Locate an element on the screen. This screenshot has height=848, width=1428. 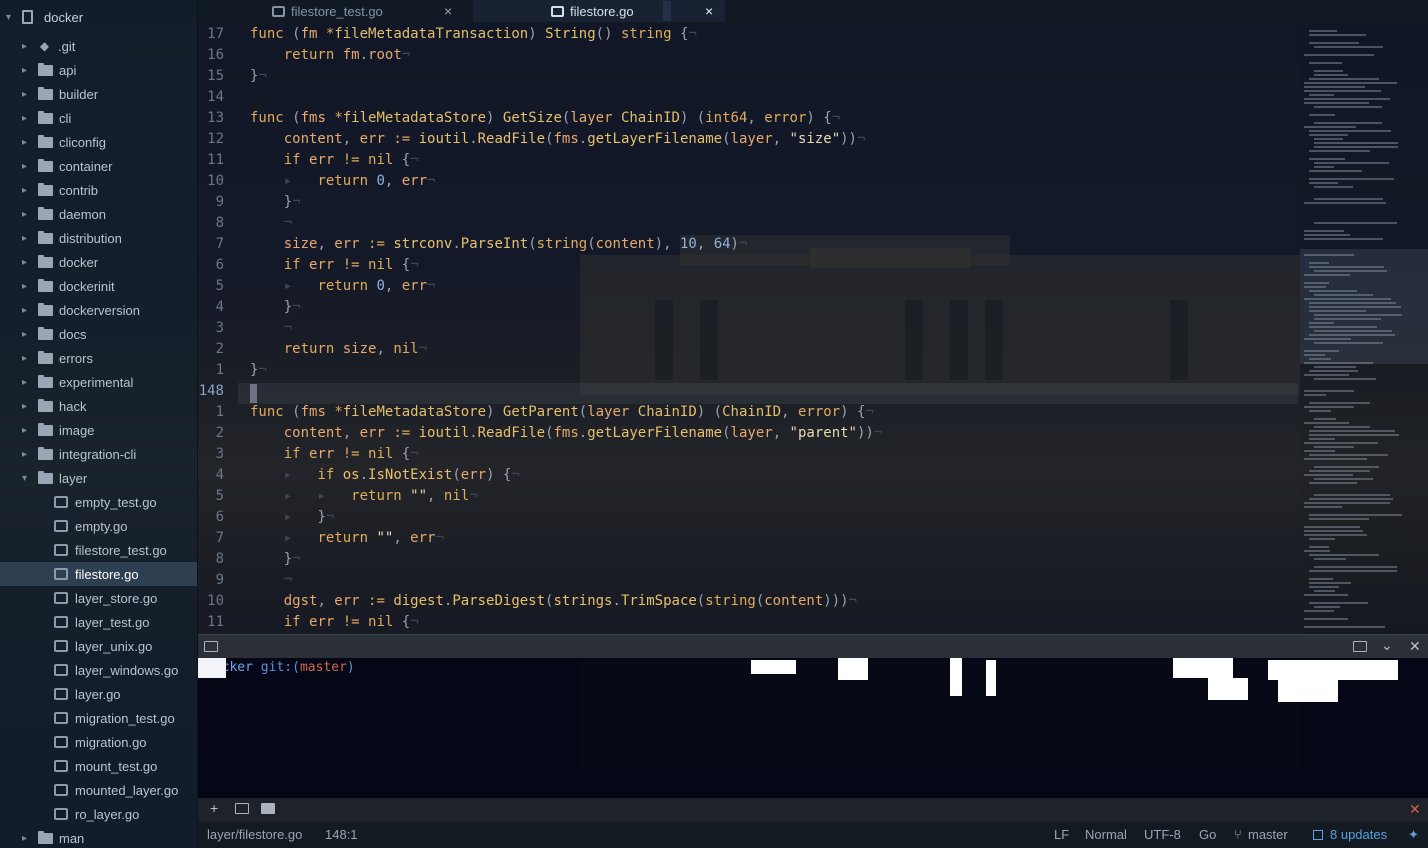
tree-file: empty_test.go is located at coordinates (98, 502).